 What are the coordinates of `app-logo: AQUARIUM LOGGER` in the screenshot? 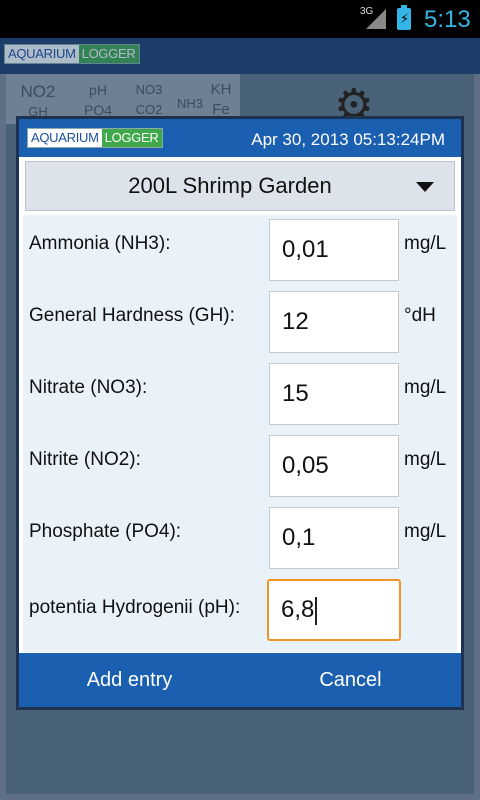 It's located at (72, 54).